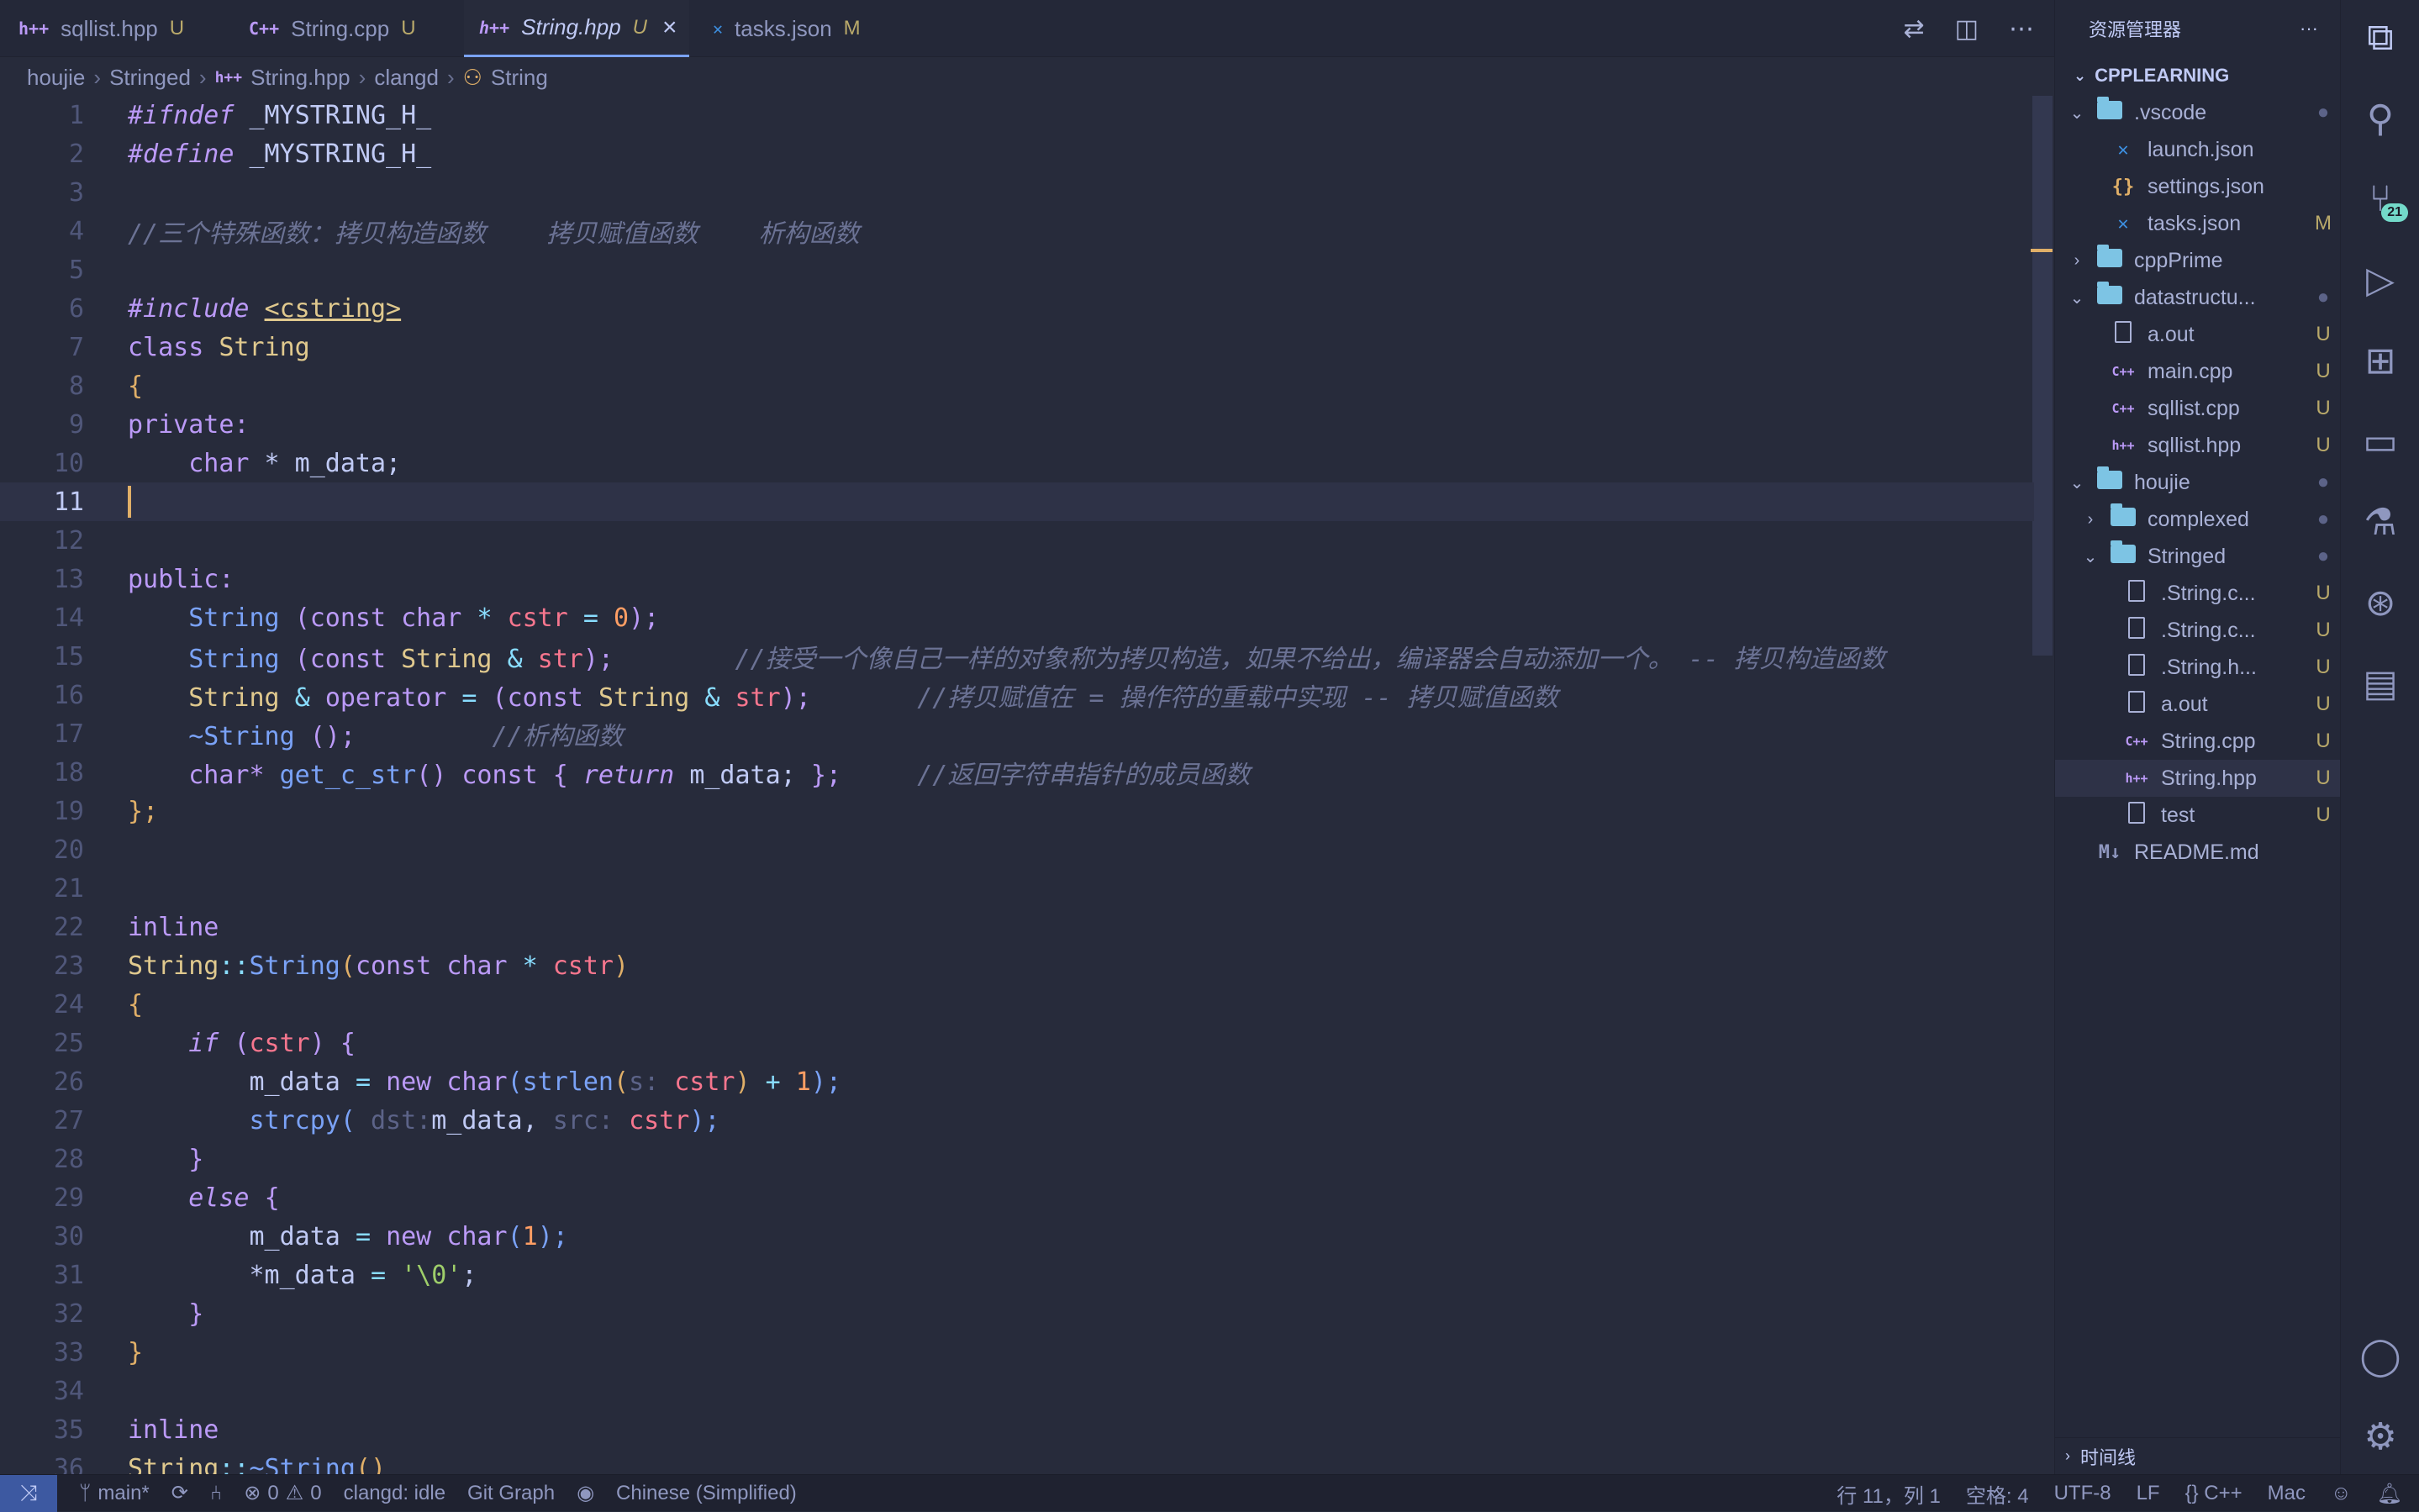  Describe the element at coordinates (2380, 441) in the screenshot. I see `remote-explorer-icon: ▭` at that location.